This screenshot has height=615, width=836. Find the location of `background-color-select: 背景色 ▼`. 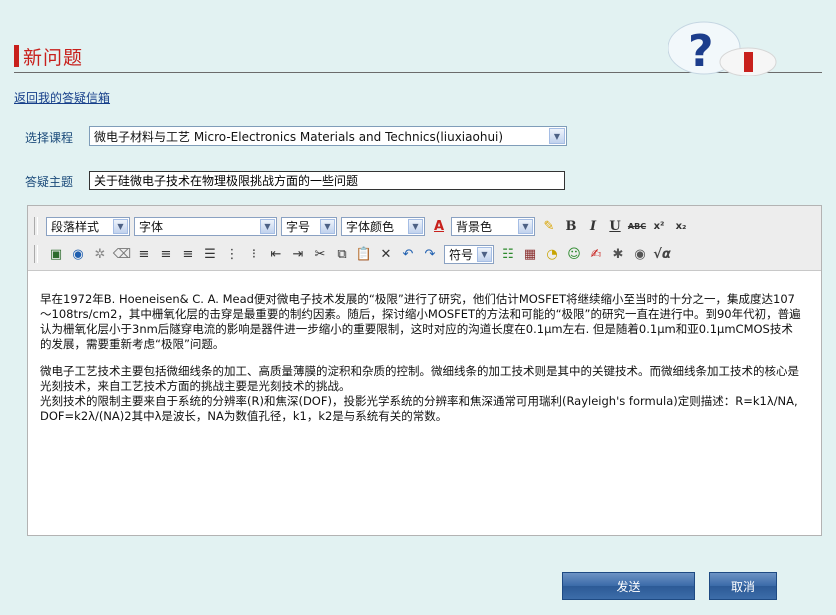

background-color-select: 背景色 ▼ is located at coordinates (493, 226).